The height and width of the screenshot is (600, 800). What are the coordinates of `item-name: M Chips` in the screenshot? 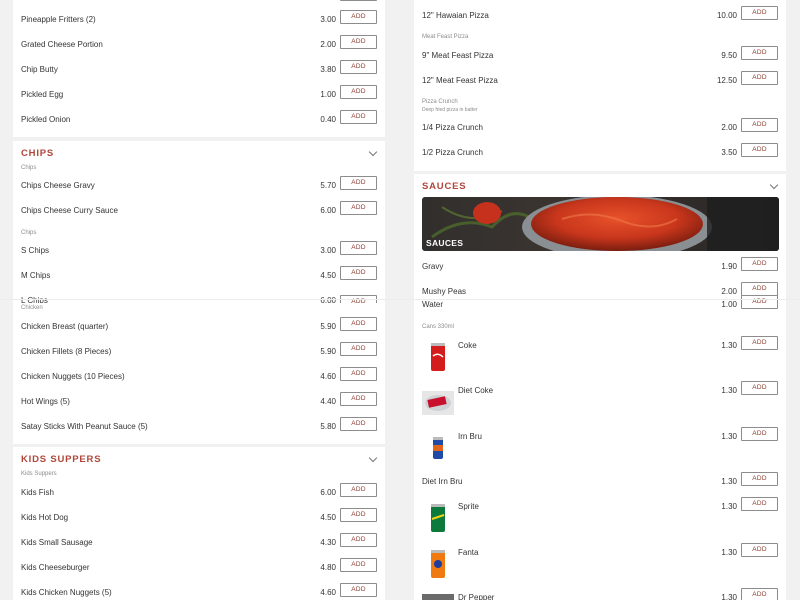 It's located at (36, 275).